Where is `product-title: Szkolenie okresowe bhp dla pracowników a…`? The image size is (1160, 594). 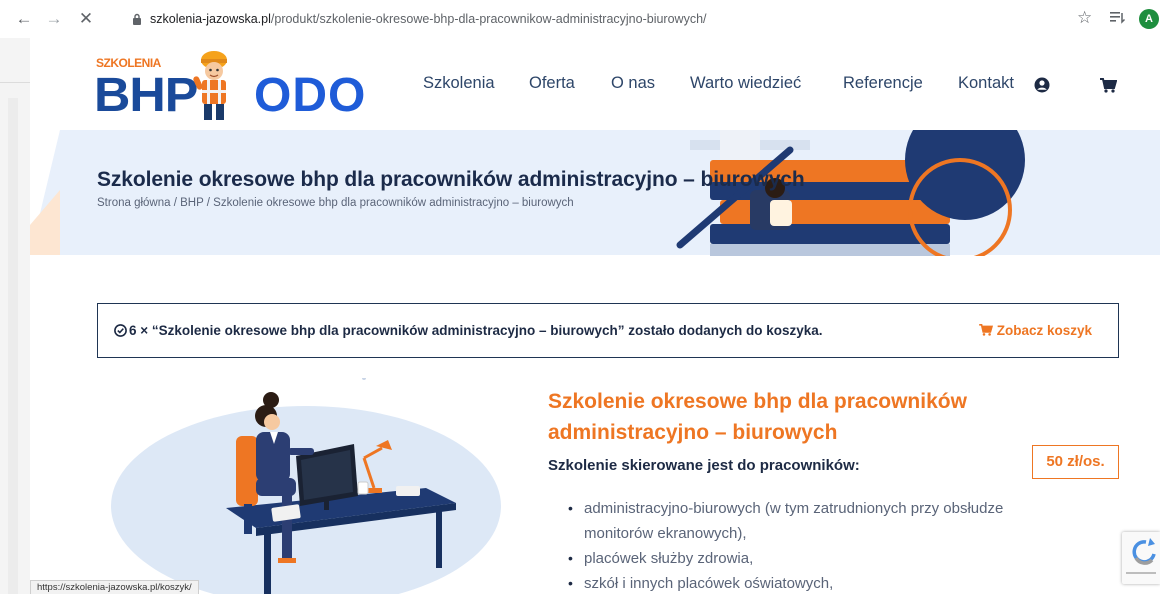
product-title: Szkolenie okresowe bhp dla pracowników a… is located at coordinates (757, 417).